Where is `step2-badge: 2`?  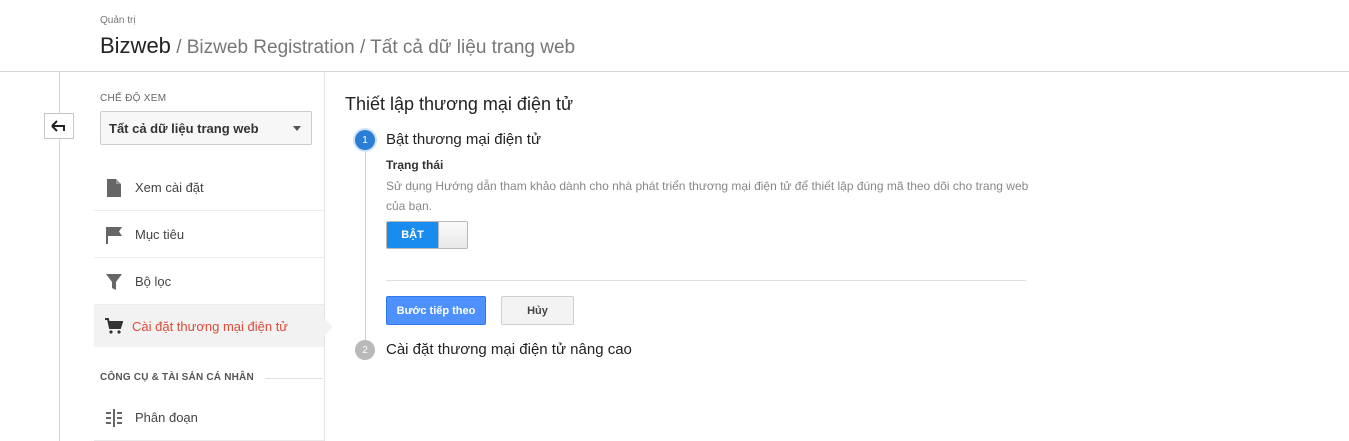
step2-badge: 2 is located at coordinates (365, 350).